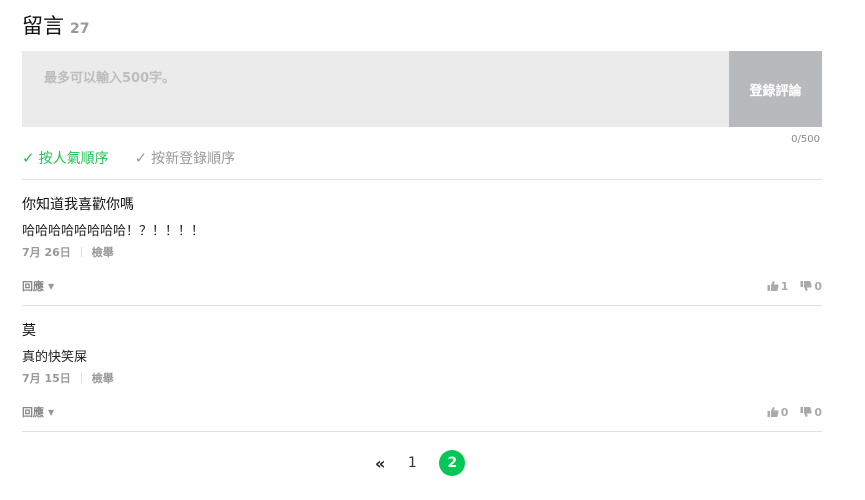 This screenshot has width=865, height=500. Describe the element at coordinates (73, 159) in the screenshot. I see `sort-popular-label: 按人氣順序` at that location.